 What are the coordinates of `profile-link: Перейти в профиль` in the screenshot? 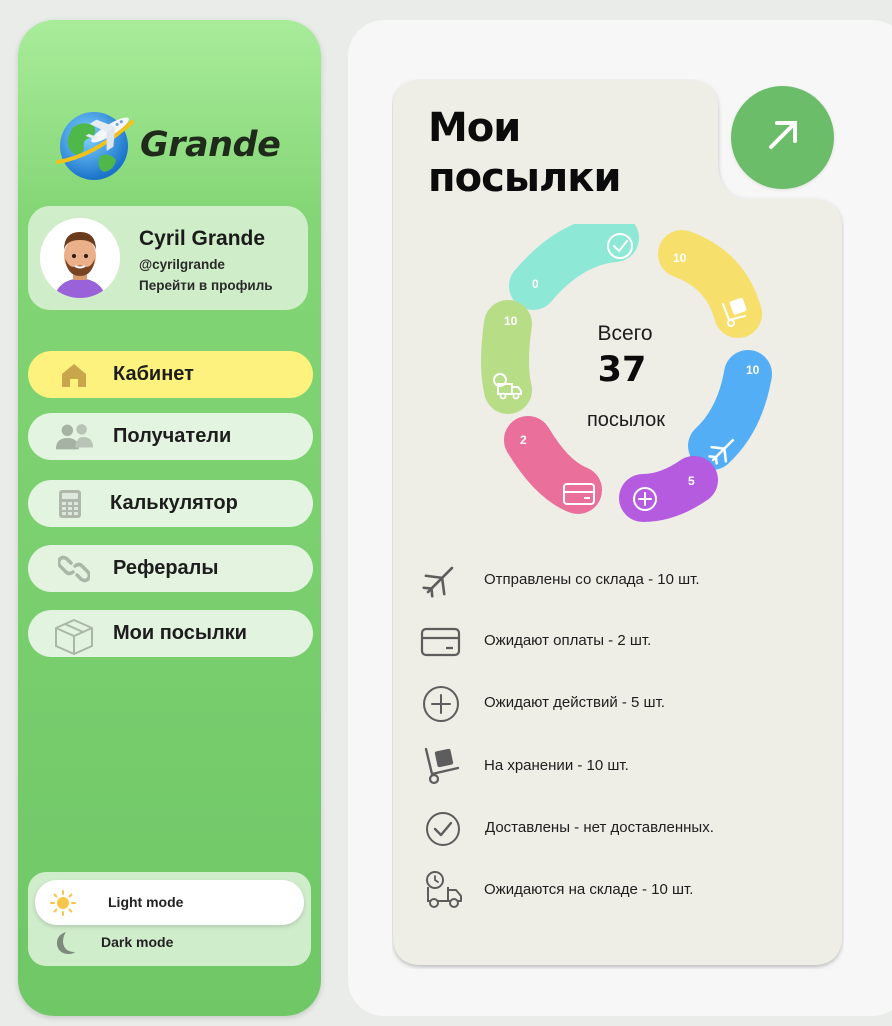 It's located at (206, 285).